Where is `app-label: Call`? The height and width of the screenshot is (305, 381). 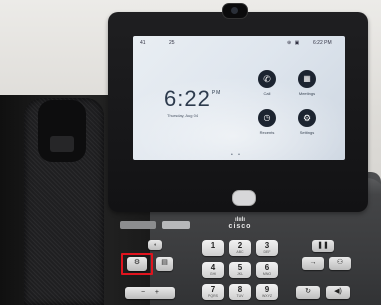 app-label: Call is located at coordinates (267, 93).